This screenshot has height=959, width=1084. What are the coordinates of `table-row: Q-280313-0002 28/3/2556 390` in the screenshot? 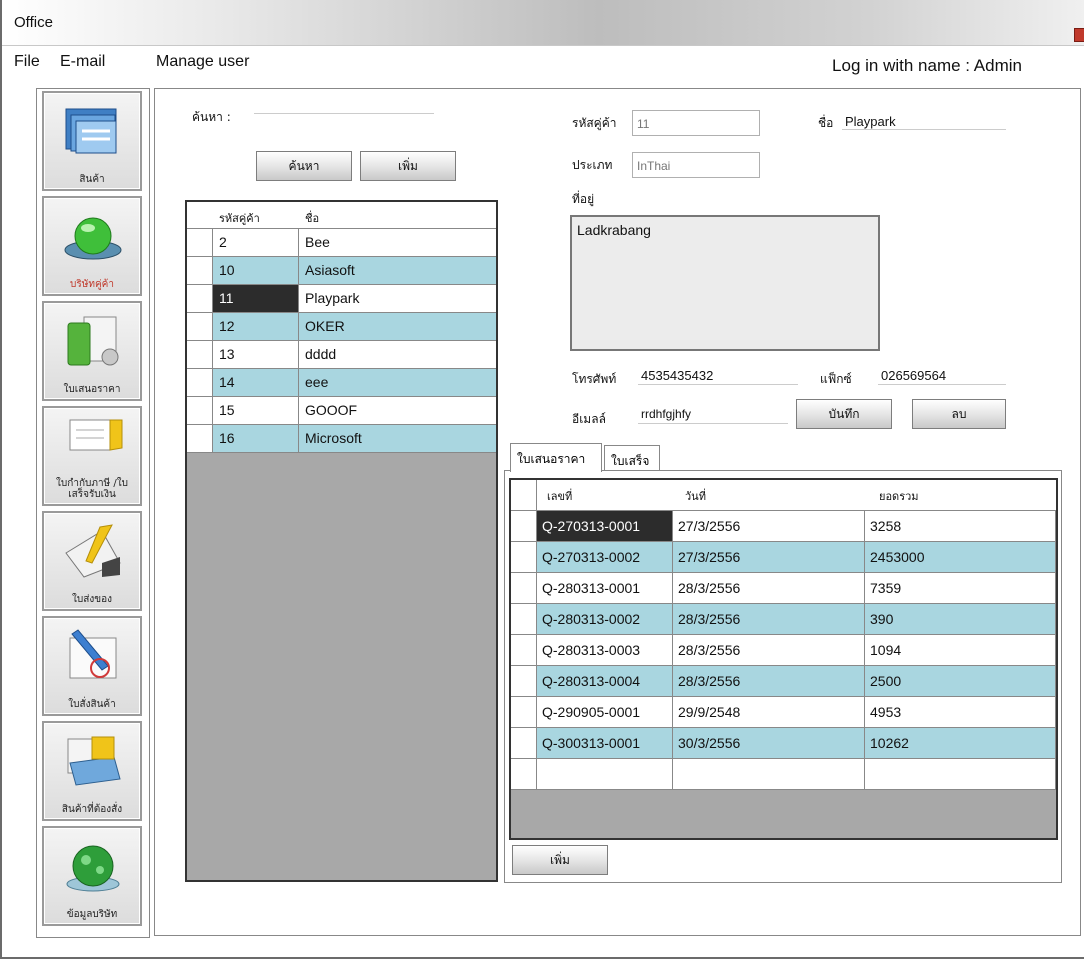 It's located at (783, 619).